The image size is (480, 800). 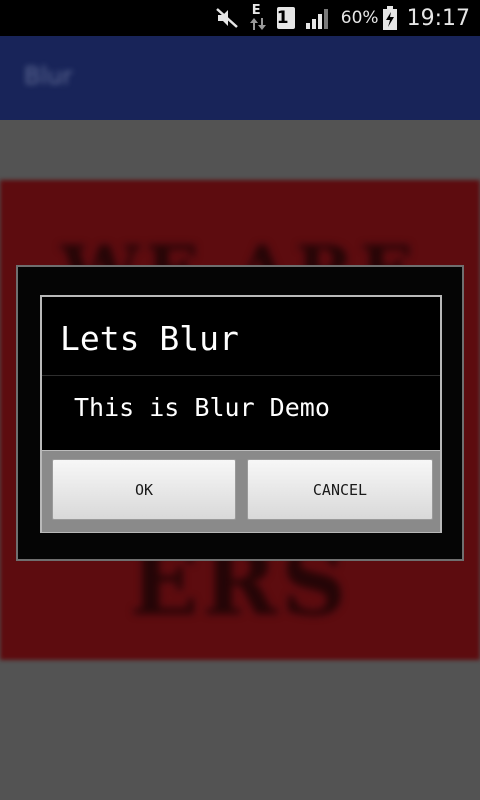 I want to click on dialog-divider, so click(x=241, y=375).